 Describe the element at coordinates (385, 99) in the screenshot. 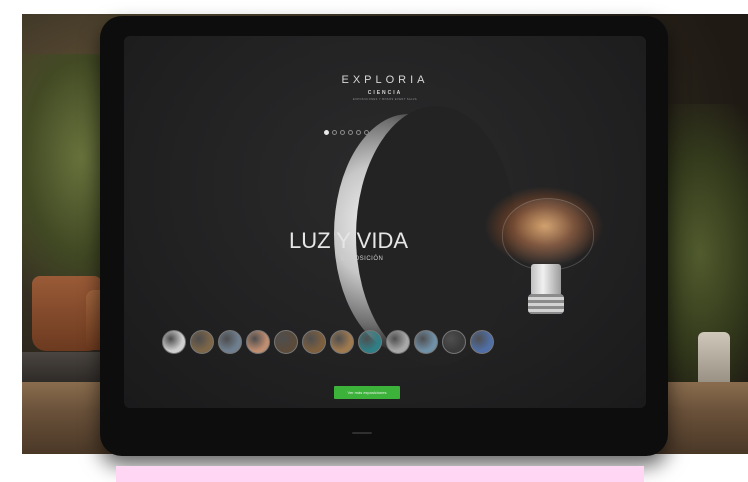

I see `brand-tagline: EXPOSICIONES Y BOSOS EVENT SALVA` at that location.